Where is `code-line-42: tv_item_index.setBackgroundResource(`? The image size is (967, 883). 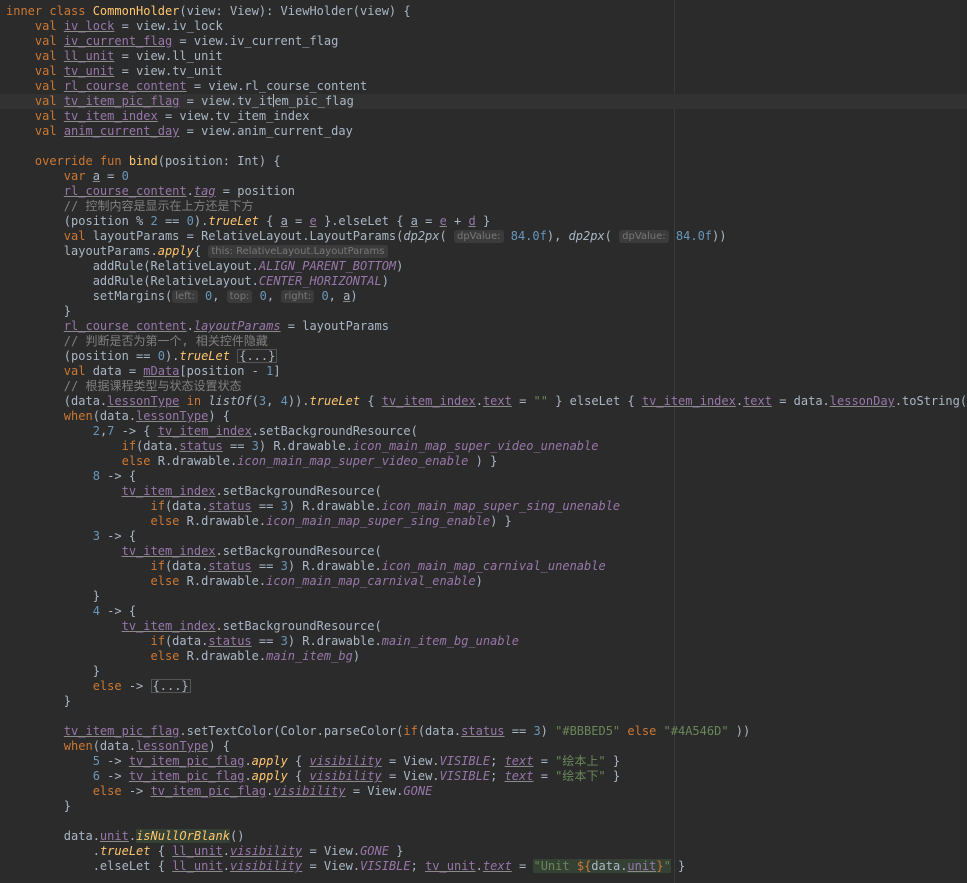
code-line-42: tv_item_index.setBackgroundResource( is located at coordinates (251, 626).